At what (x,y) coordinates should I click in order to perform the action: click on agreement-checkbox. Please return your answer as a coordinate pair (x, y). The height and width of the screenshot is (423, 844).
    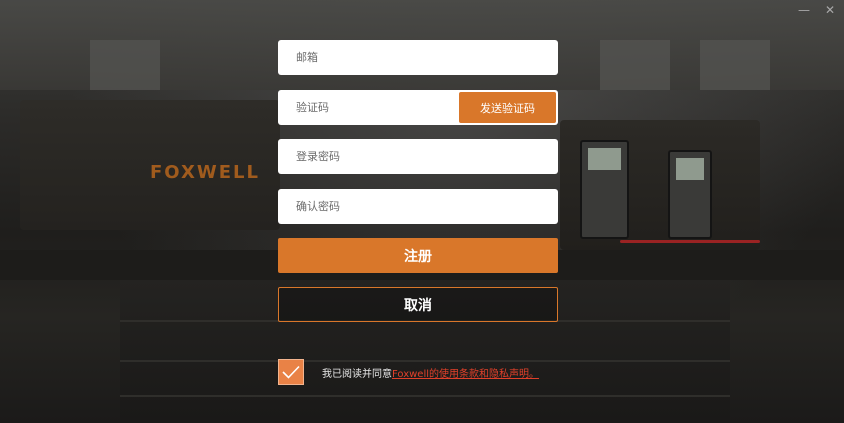
    Looking at the image, I should click on (291, 372).